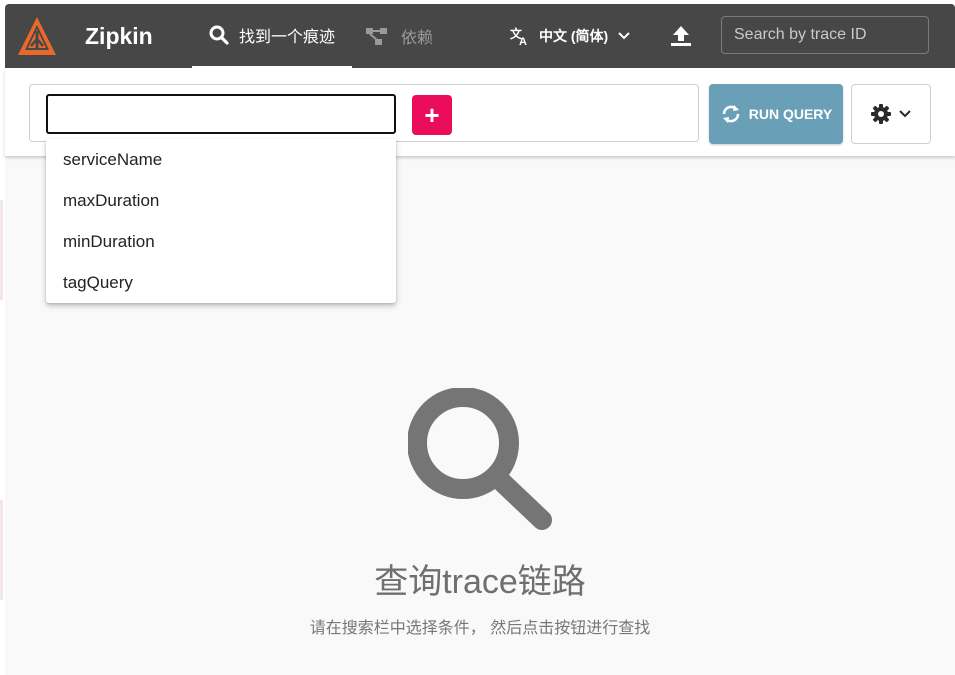  What do you see at coordinates (480, 582) in the screenshot?
I see `empty-state-title: 查询trace链路` at bounding box center [480, 582].